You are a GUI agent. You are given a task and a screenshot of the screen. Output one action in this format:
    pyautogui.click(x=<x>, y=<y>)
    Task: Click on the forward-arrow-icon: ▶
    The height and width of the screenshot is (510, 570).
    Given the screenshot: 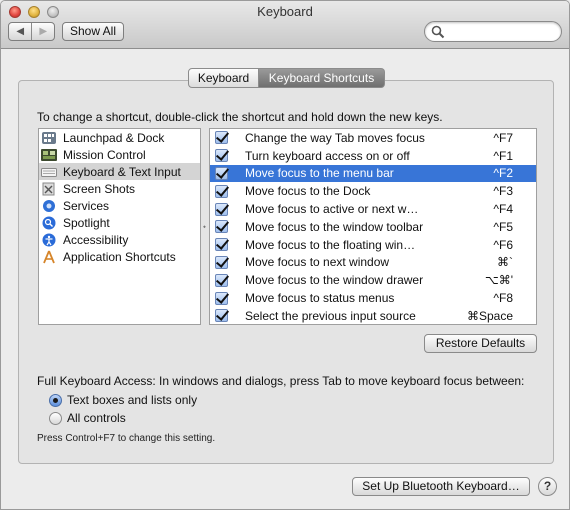 What is the action you would take?
    pyautogui.click(x=43, y=31)
    